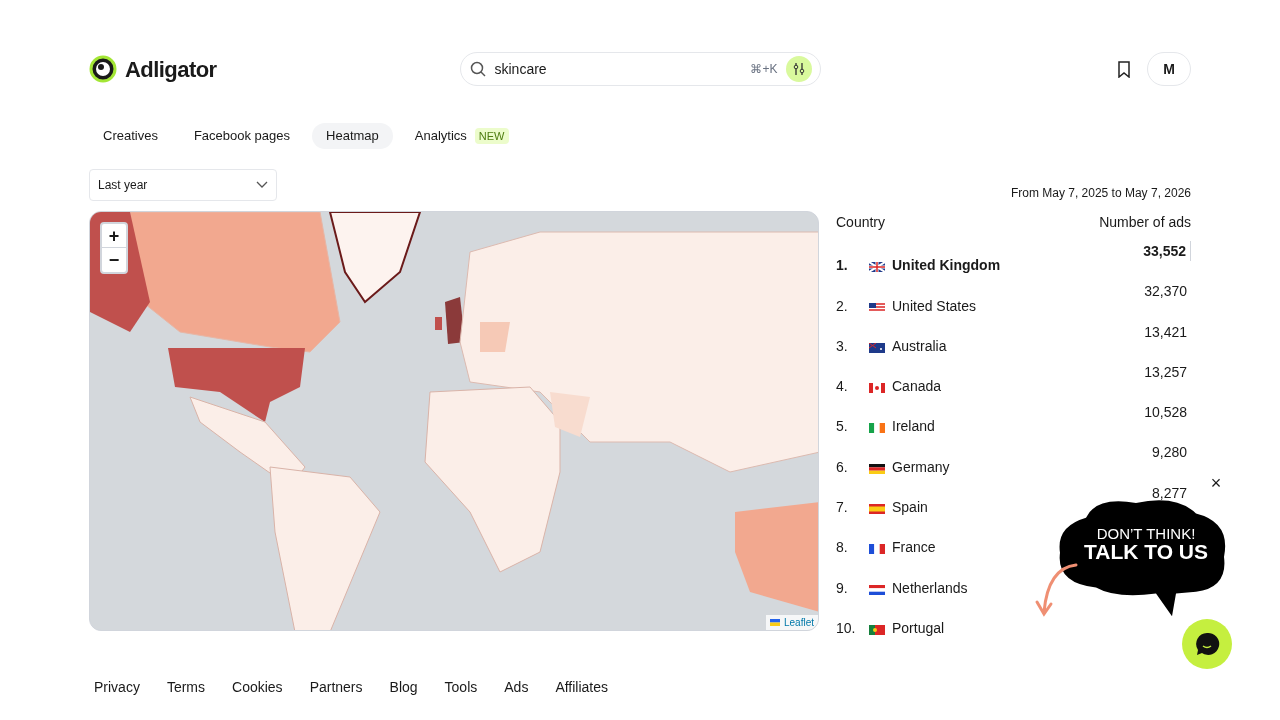 This screenshot has height=720, width=1280. What do you see at coordinates (914, 548) in the screenshot?
I see `country-name: France` at bounding box center [914, 548].